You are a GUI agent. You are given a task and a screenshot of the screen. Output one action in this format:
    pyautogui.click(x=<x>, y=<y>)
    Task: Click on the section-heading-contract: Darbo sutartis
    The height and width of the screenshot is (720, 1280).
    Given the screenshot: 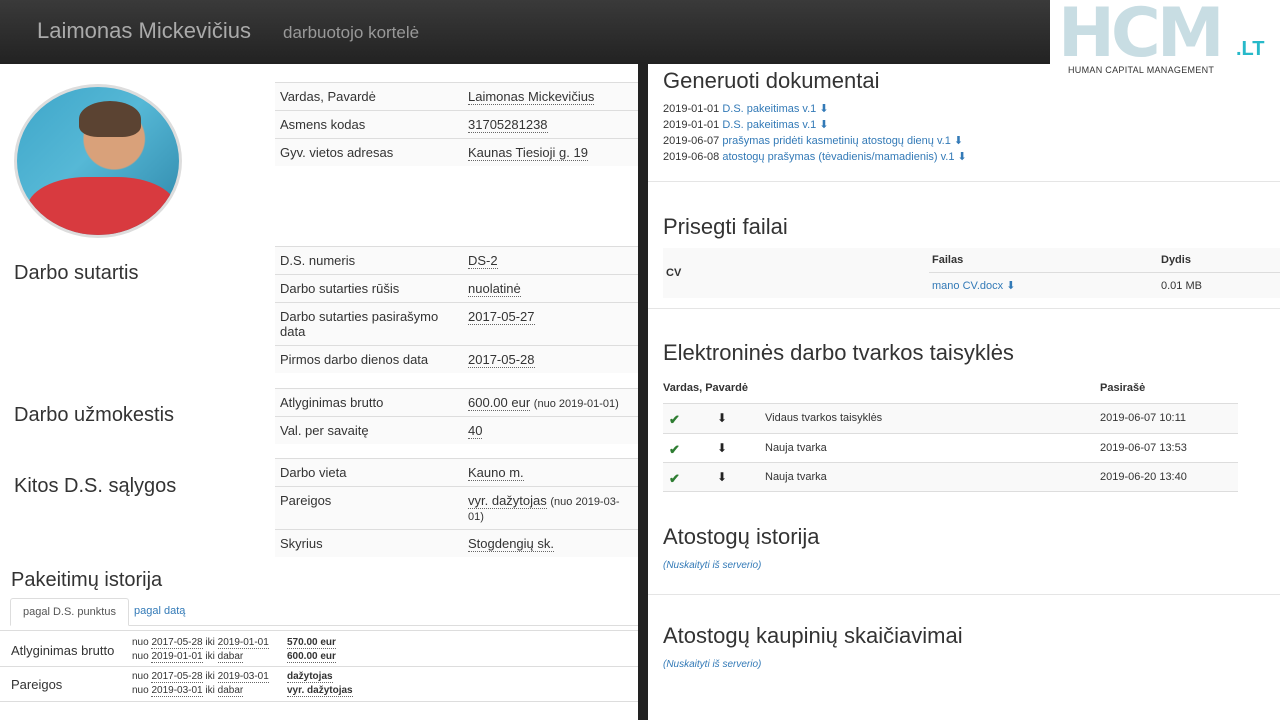 What is the action you would take?
    pyautogui.click(x=76, y=273)
    